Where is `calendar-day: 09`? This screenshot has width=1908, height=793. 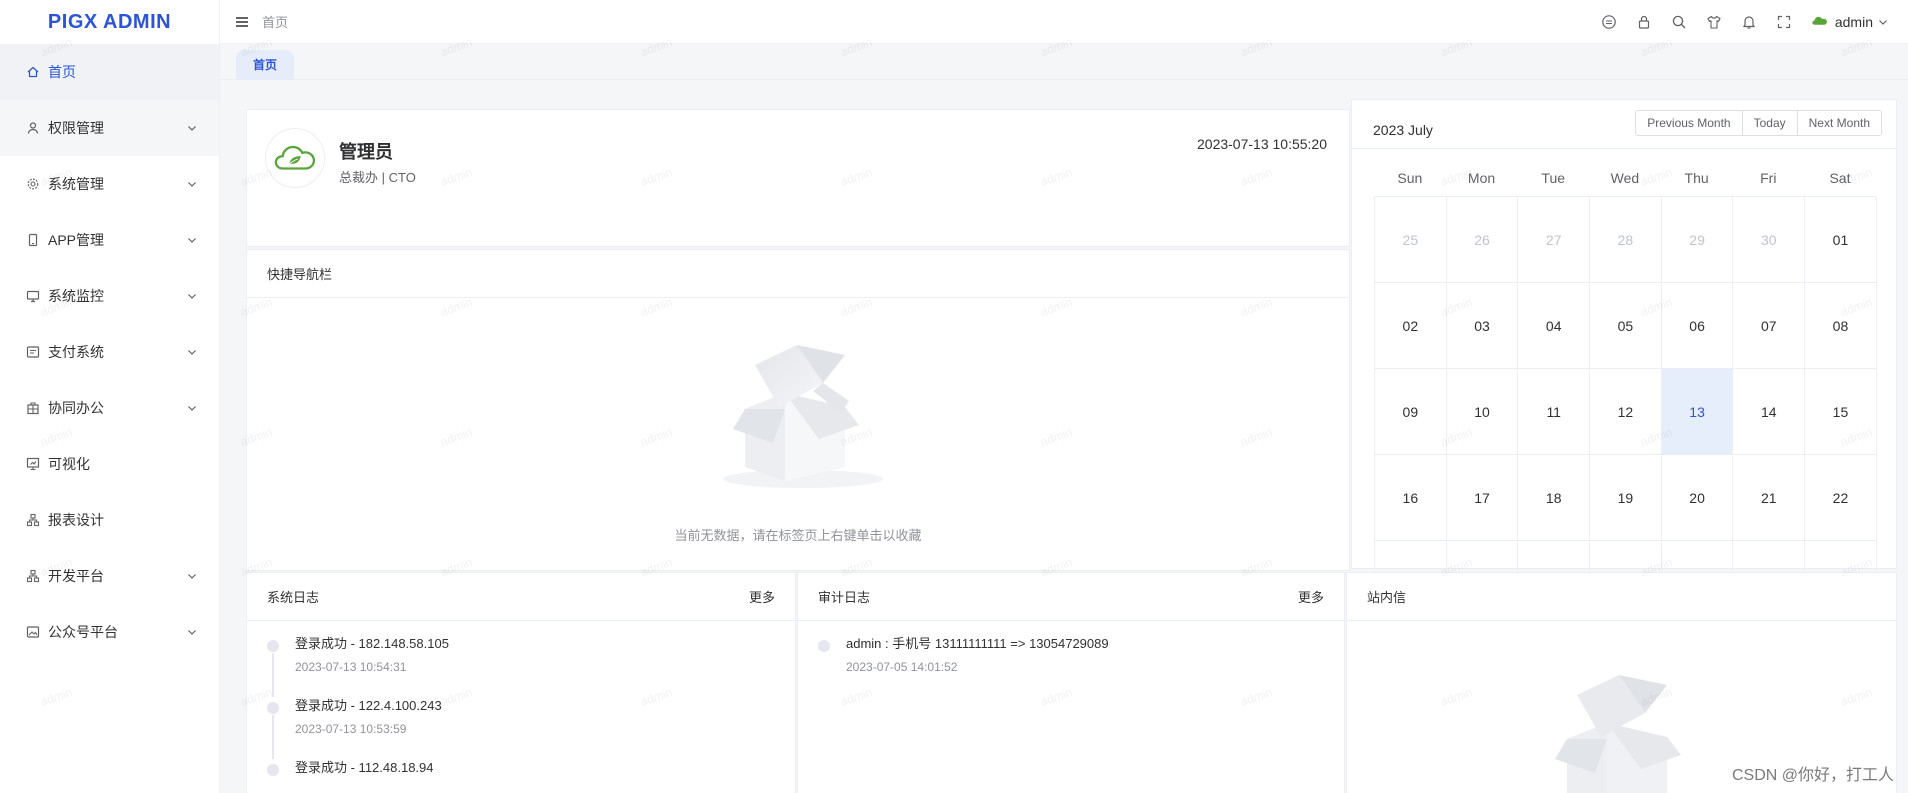
calendar-day: 09 is located at coordinates (1411, 412).